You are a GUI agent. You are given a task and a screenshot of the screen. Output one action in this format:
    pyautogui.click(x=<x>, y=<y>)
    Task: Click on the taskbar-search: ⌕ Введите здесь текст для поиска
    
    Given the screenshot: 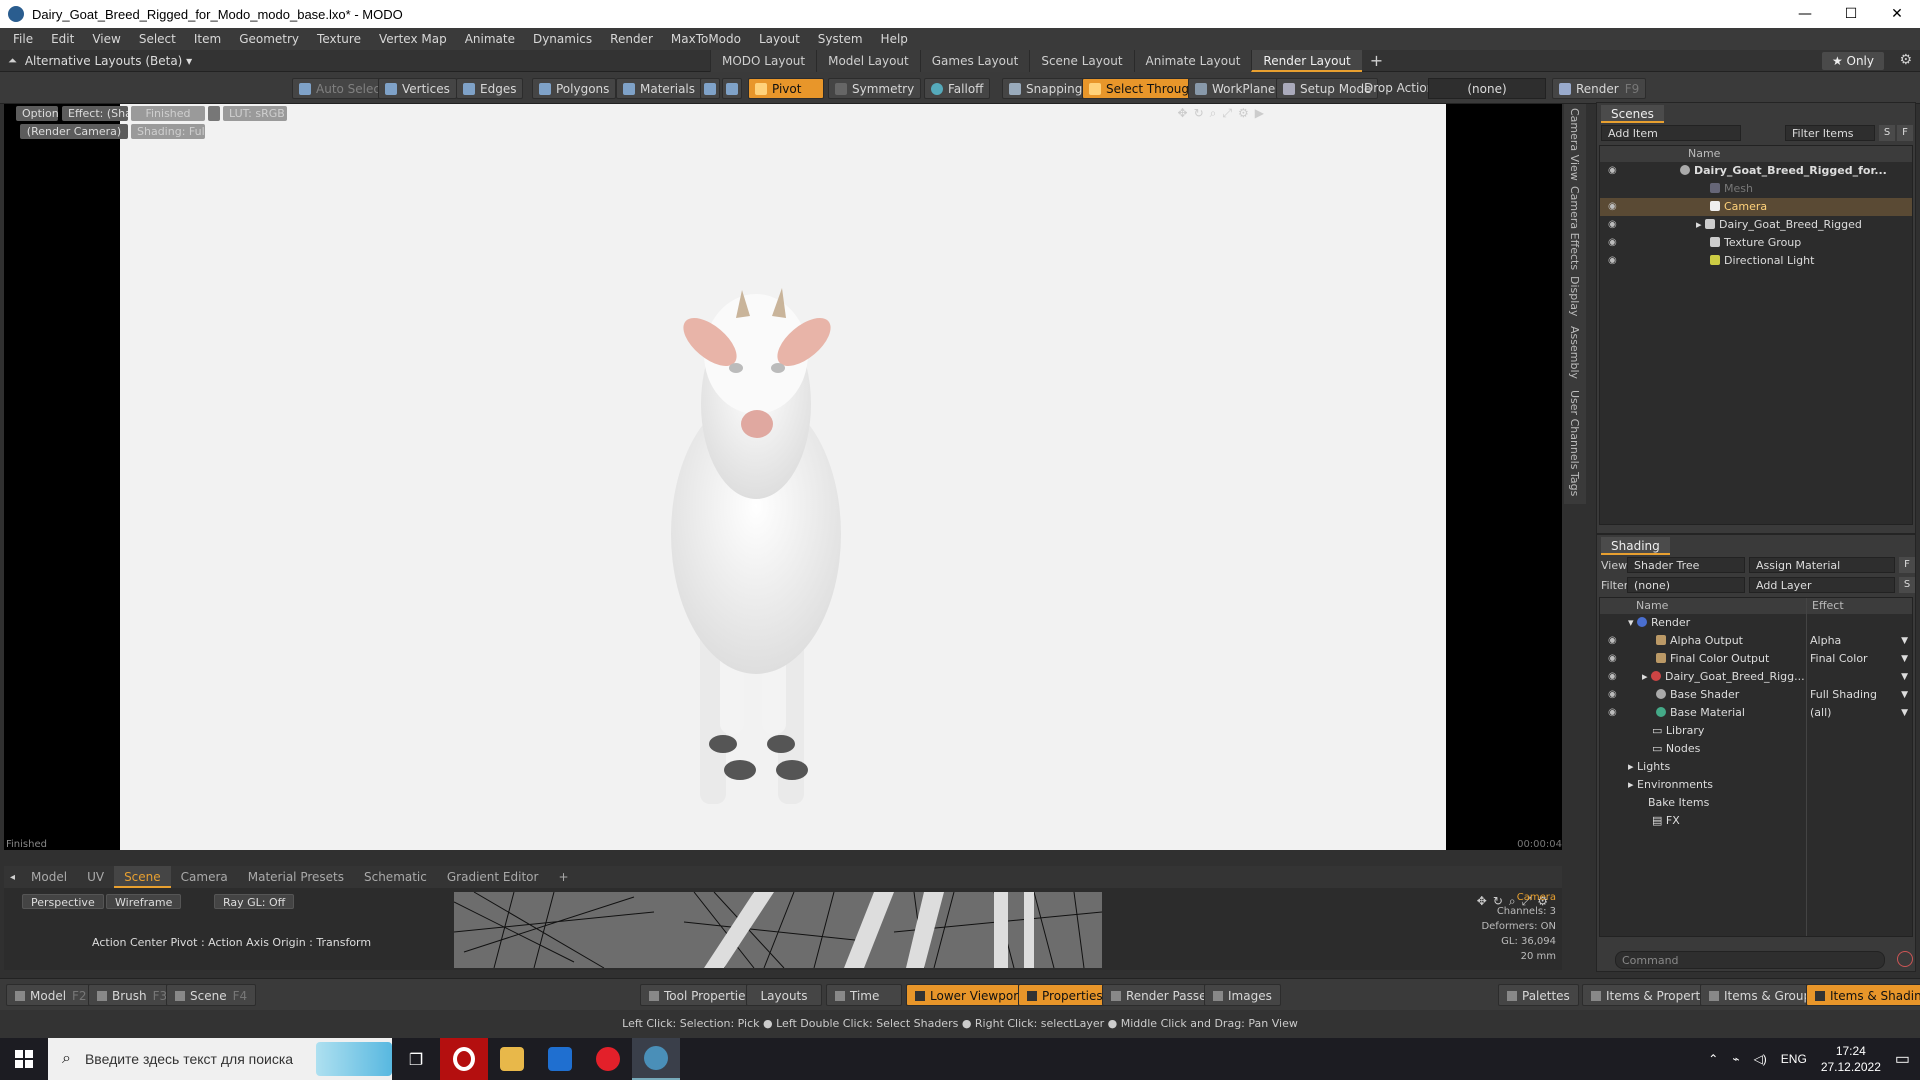 What is the action you would take?
    pyautogui.click(x=220, y=1059)
    